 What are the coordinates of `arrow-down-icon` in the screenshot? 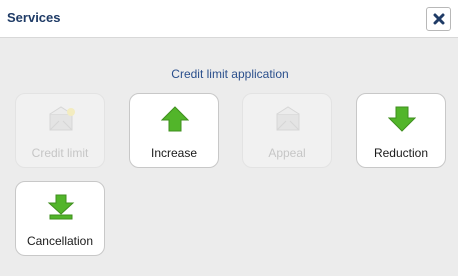 It's located at (402, 119).